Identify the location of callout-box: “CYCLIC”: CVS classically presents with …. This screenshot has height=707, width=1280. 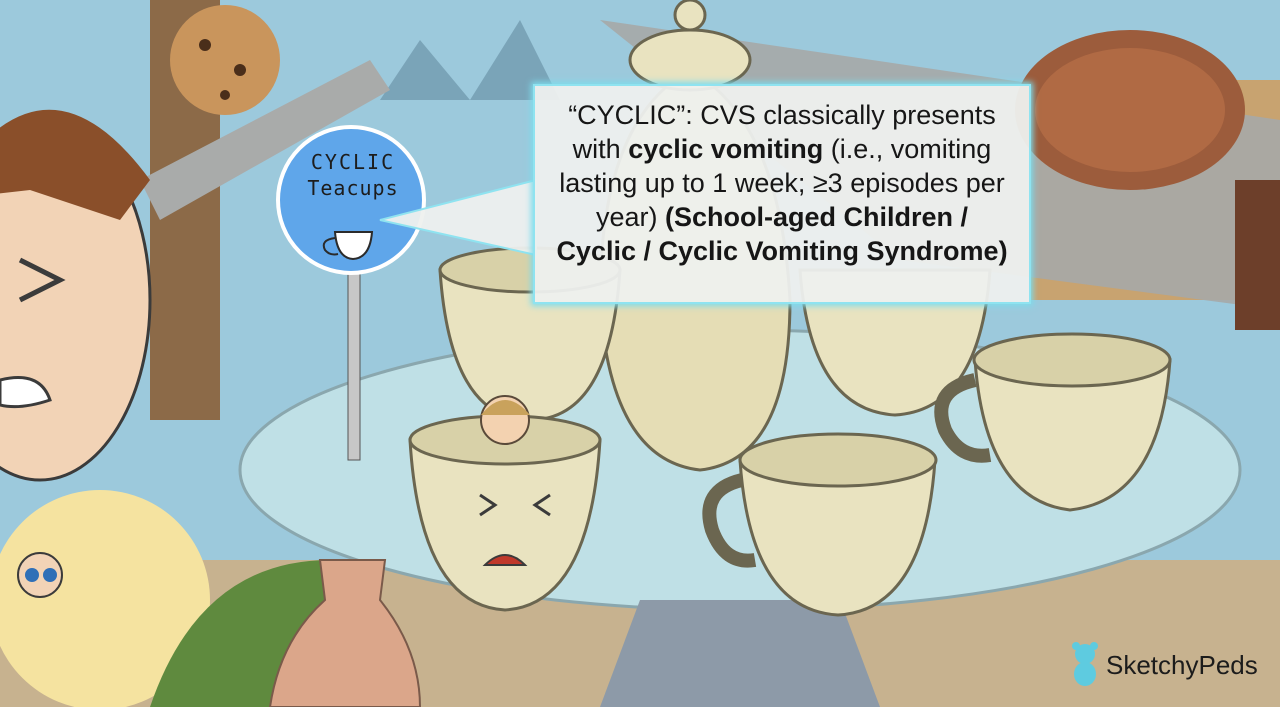
(782, 194).